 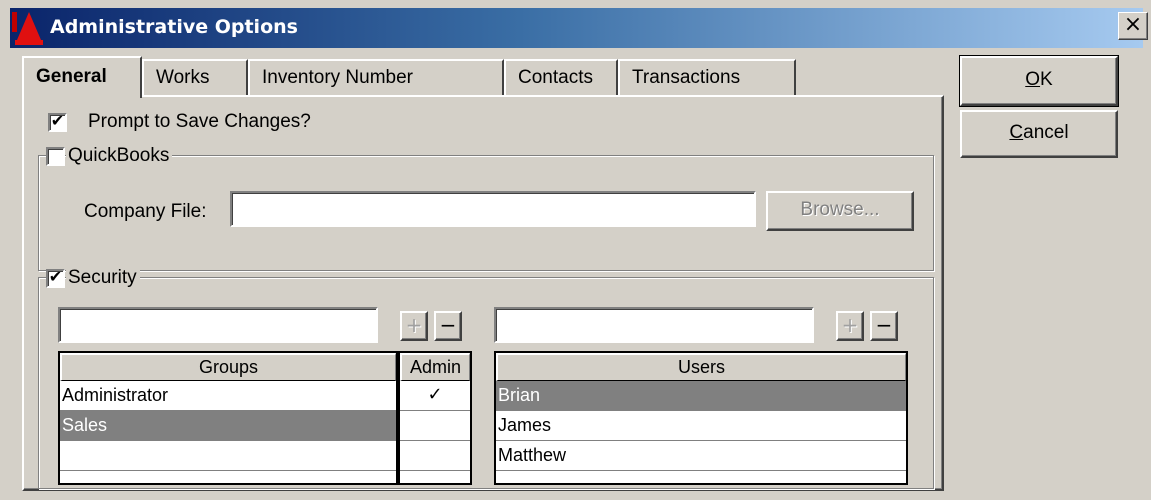 What do you see at coordinates (686, 77) in the screenshot?
I see `tab-transactions-label: Transactions` at bounding box center [686, 77].